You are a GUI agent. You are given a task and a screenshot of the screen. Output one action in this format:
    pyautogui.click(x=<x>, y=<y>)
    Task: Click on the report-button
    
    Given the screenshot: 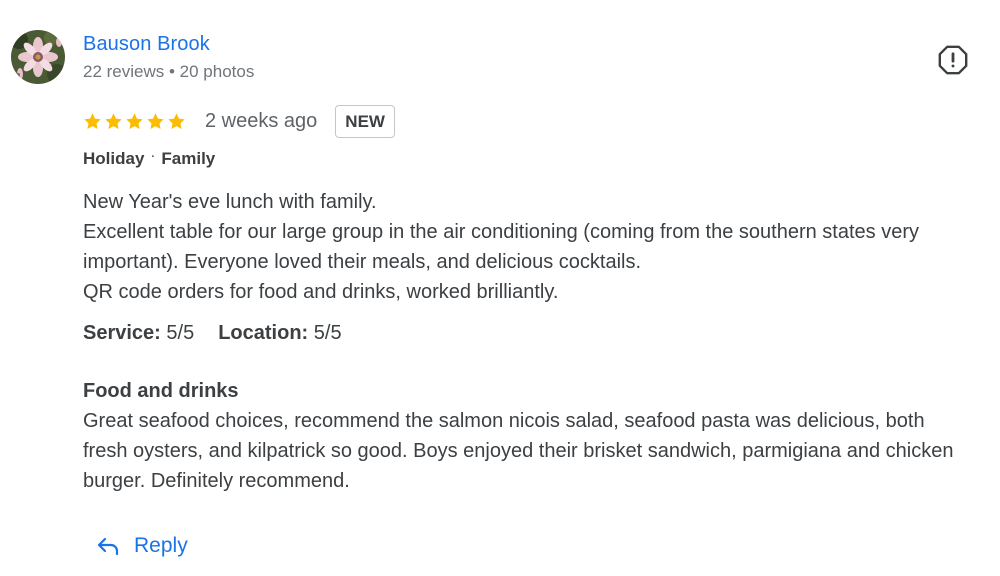 What is the action you would take?
    pyautogui.click(x=953, y=60)
    